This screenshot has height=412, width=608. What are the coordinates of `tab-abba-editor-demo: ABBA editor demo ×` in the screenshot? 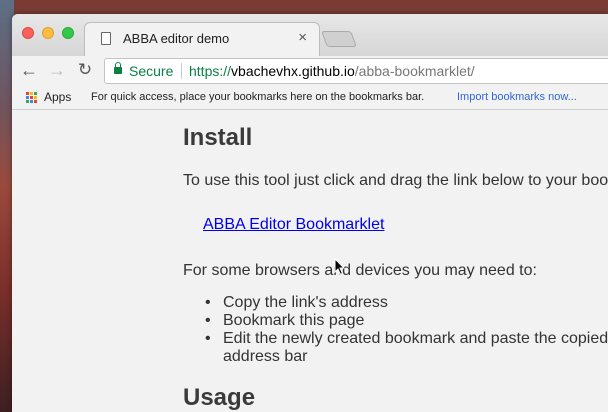 It's located at (202, 39).